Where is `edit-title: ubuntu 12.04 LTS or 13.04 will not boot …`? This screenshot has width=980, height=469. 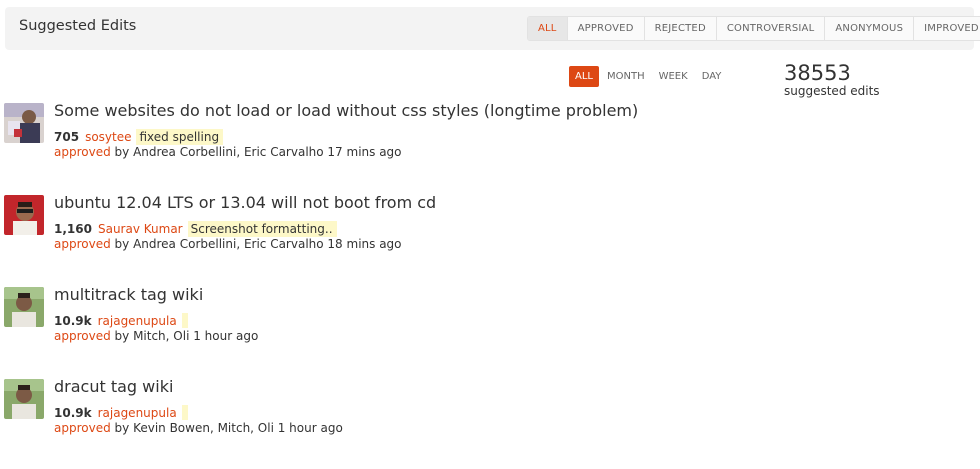
edit-title: ubuntu 12.04 LTS or 13.04 will not boot … is located at coordinates (245, 202).